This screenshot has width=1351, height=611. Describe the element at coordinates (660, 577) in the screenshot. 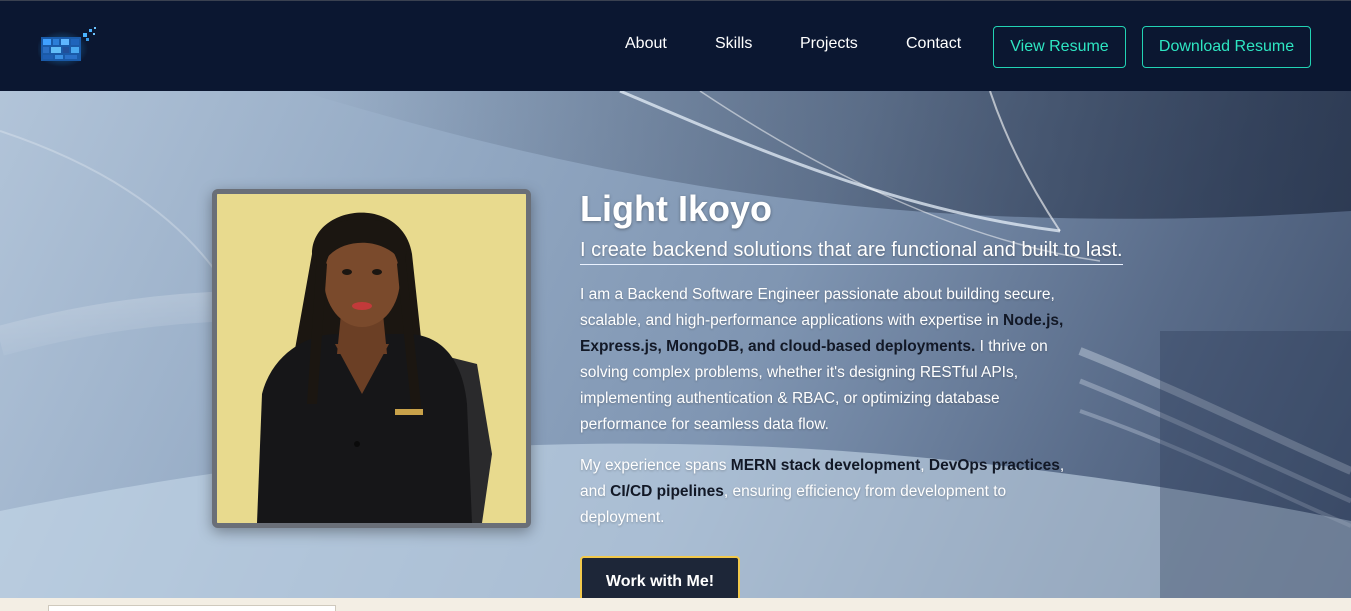

I see `work-with-me-button: Work with Me!` at that location.